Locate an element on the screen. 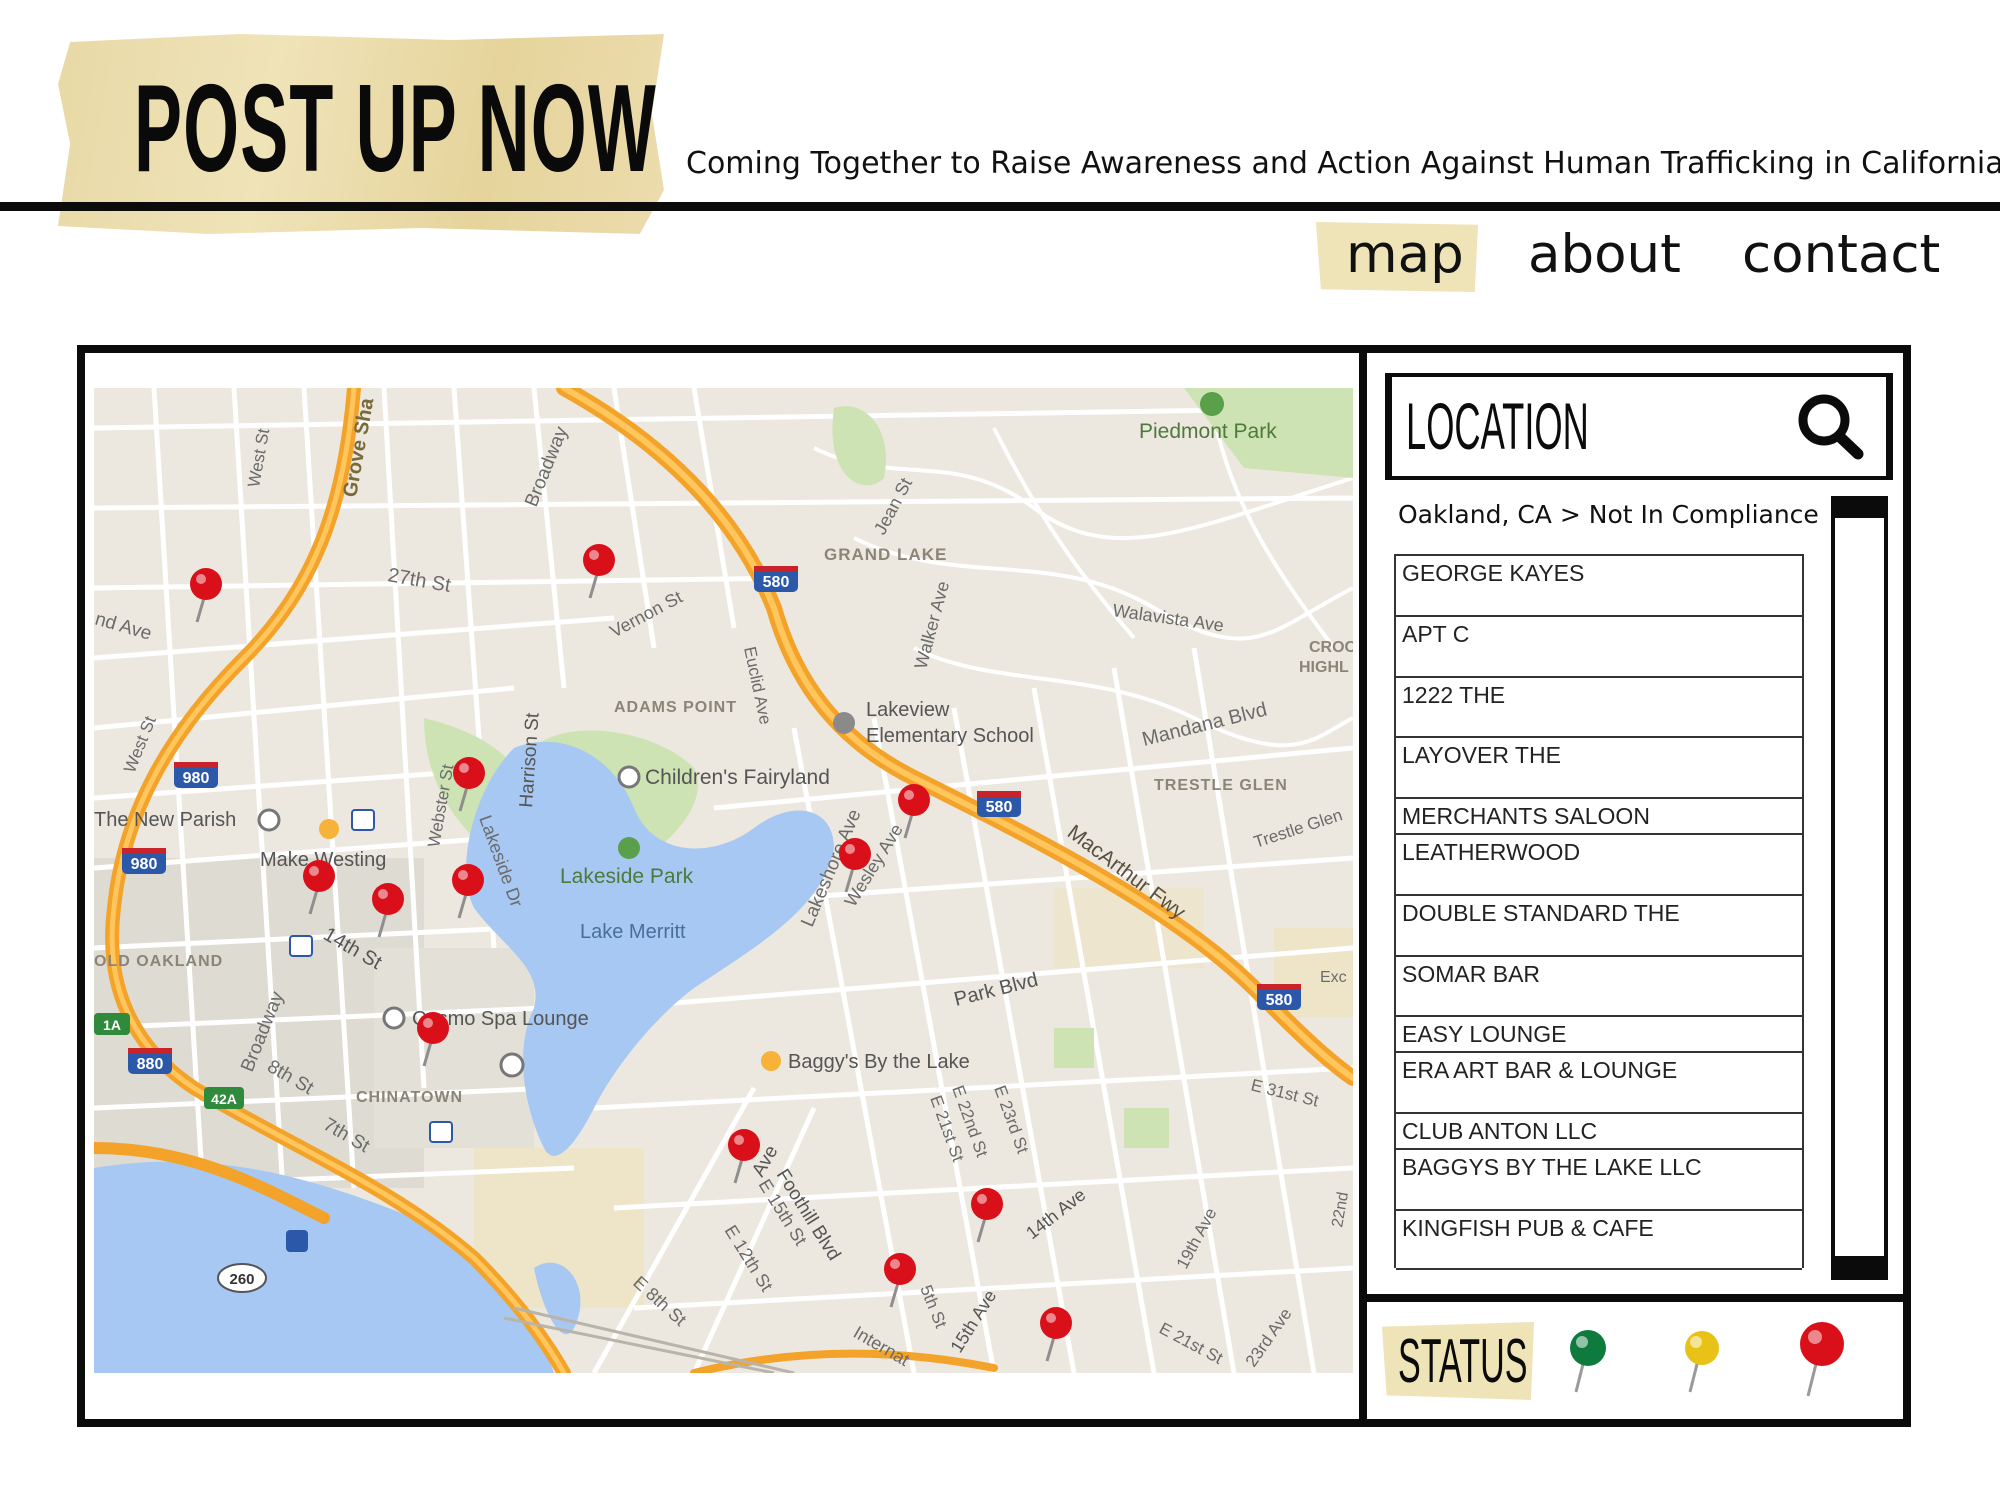 This screenshot has height=1500, width=2000. list-item: APT C is located at coordinates (1599, 647).